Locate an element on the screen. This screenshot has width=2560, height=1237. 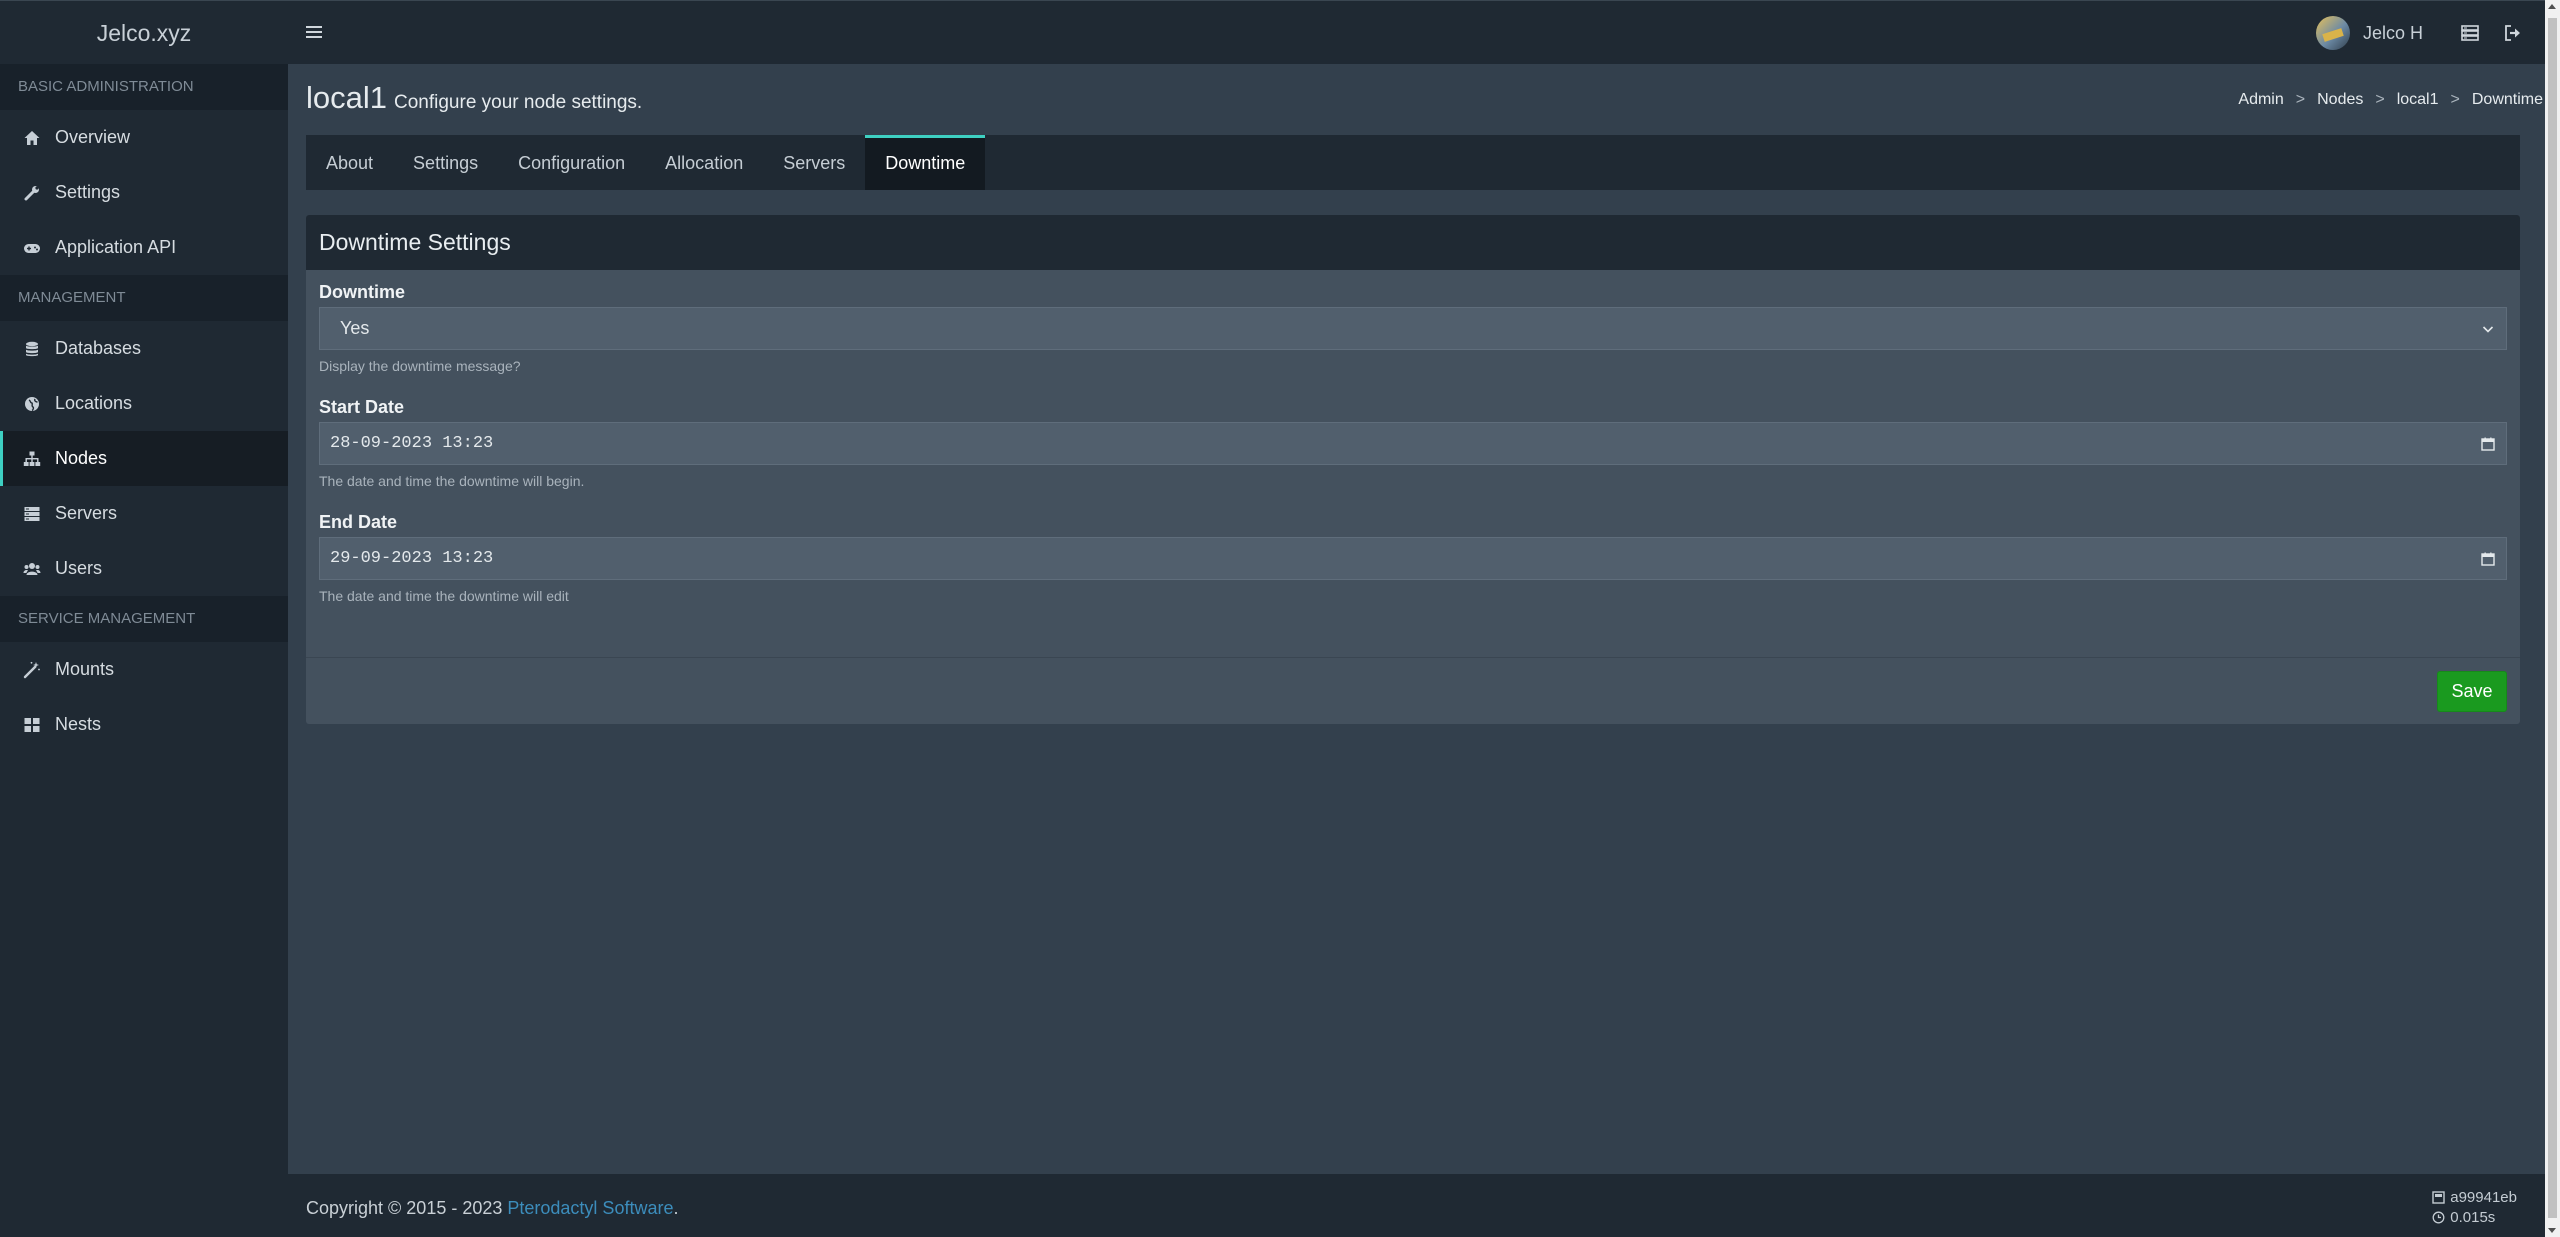
sidebar-item-nests: Nests is located at coordinates (144, 724).